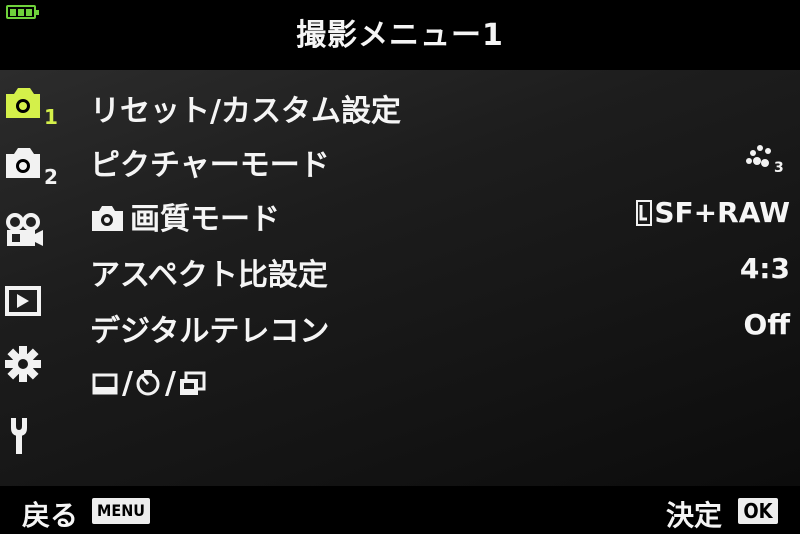  What do you see at coordinates (445, 270) in the screenshot?
I see `menu-item-aspect-ratio: アスペクト比設定 4:3` at bounding box center [445, 270].